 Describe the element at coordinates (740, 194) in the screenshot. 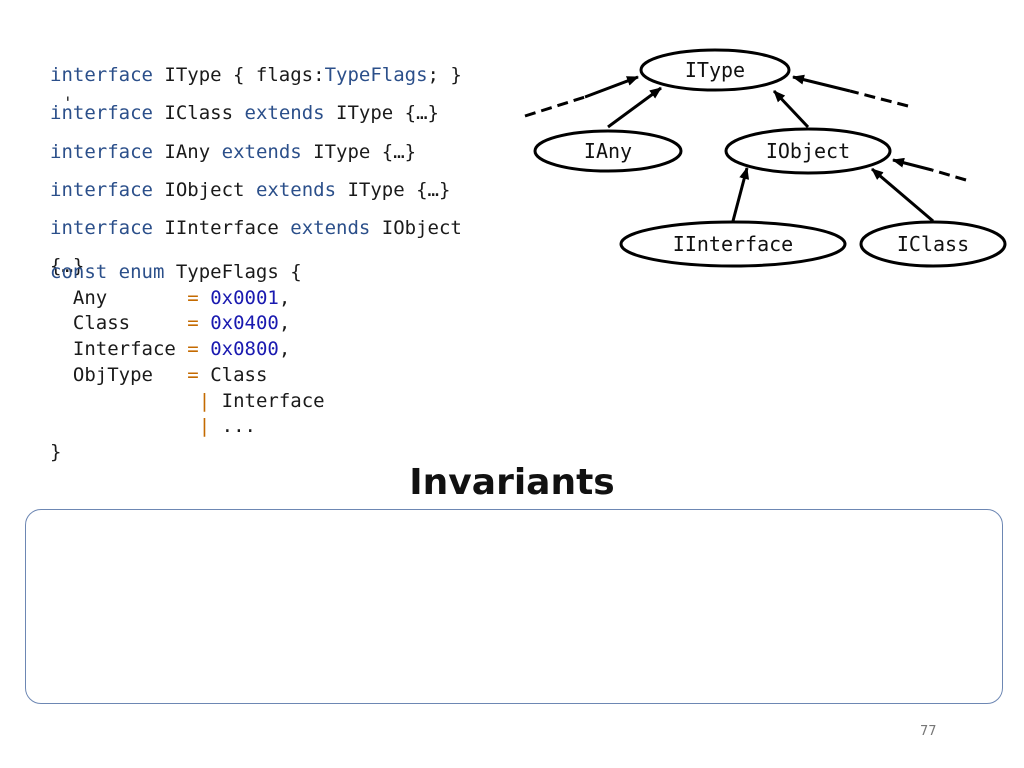

I see `edge-iinterface-iobject` at that location.